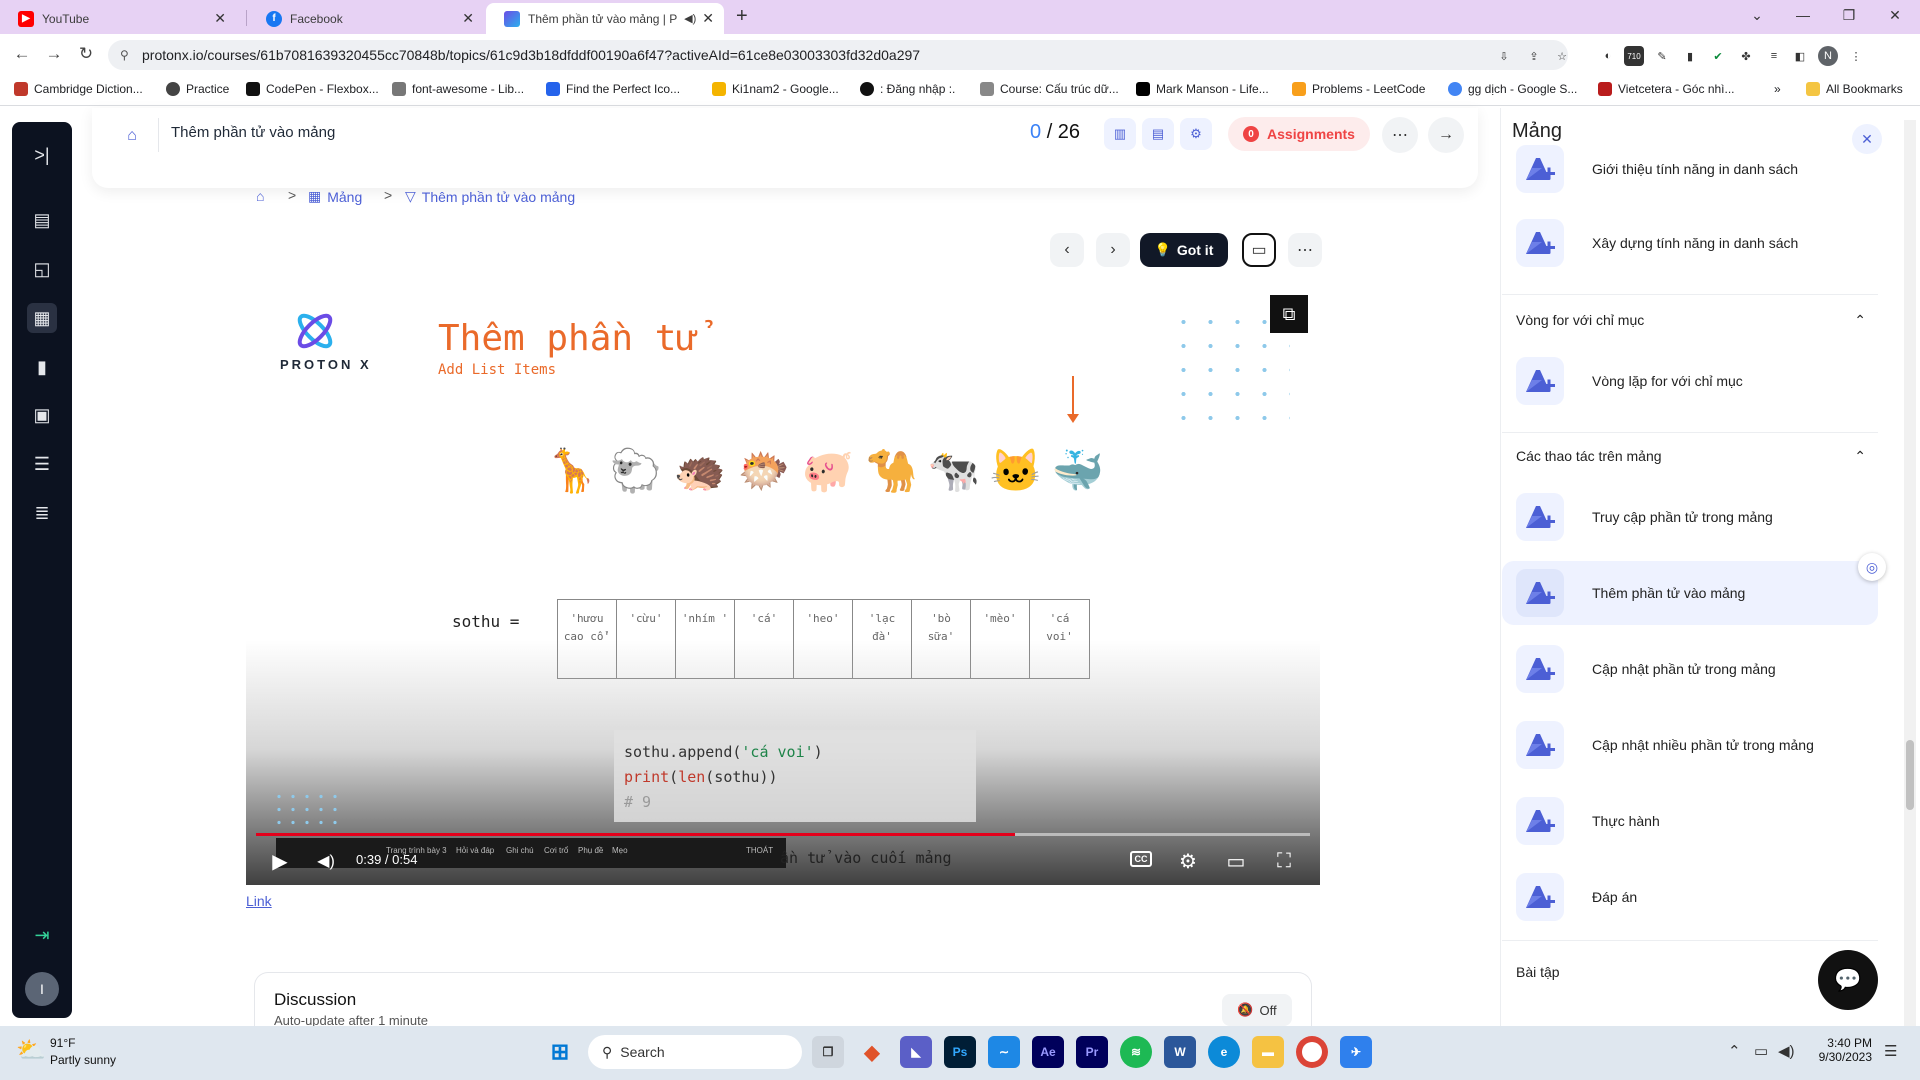 Image resolution: width=1920 pixels, height=1080 pixels. Describe the element at coordinates (260, 196) in the screenshot. I see `breadcrumb-home-icon: ⌂` at that location.